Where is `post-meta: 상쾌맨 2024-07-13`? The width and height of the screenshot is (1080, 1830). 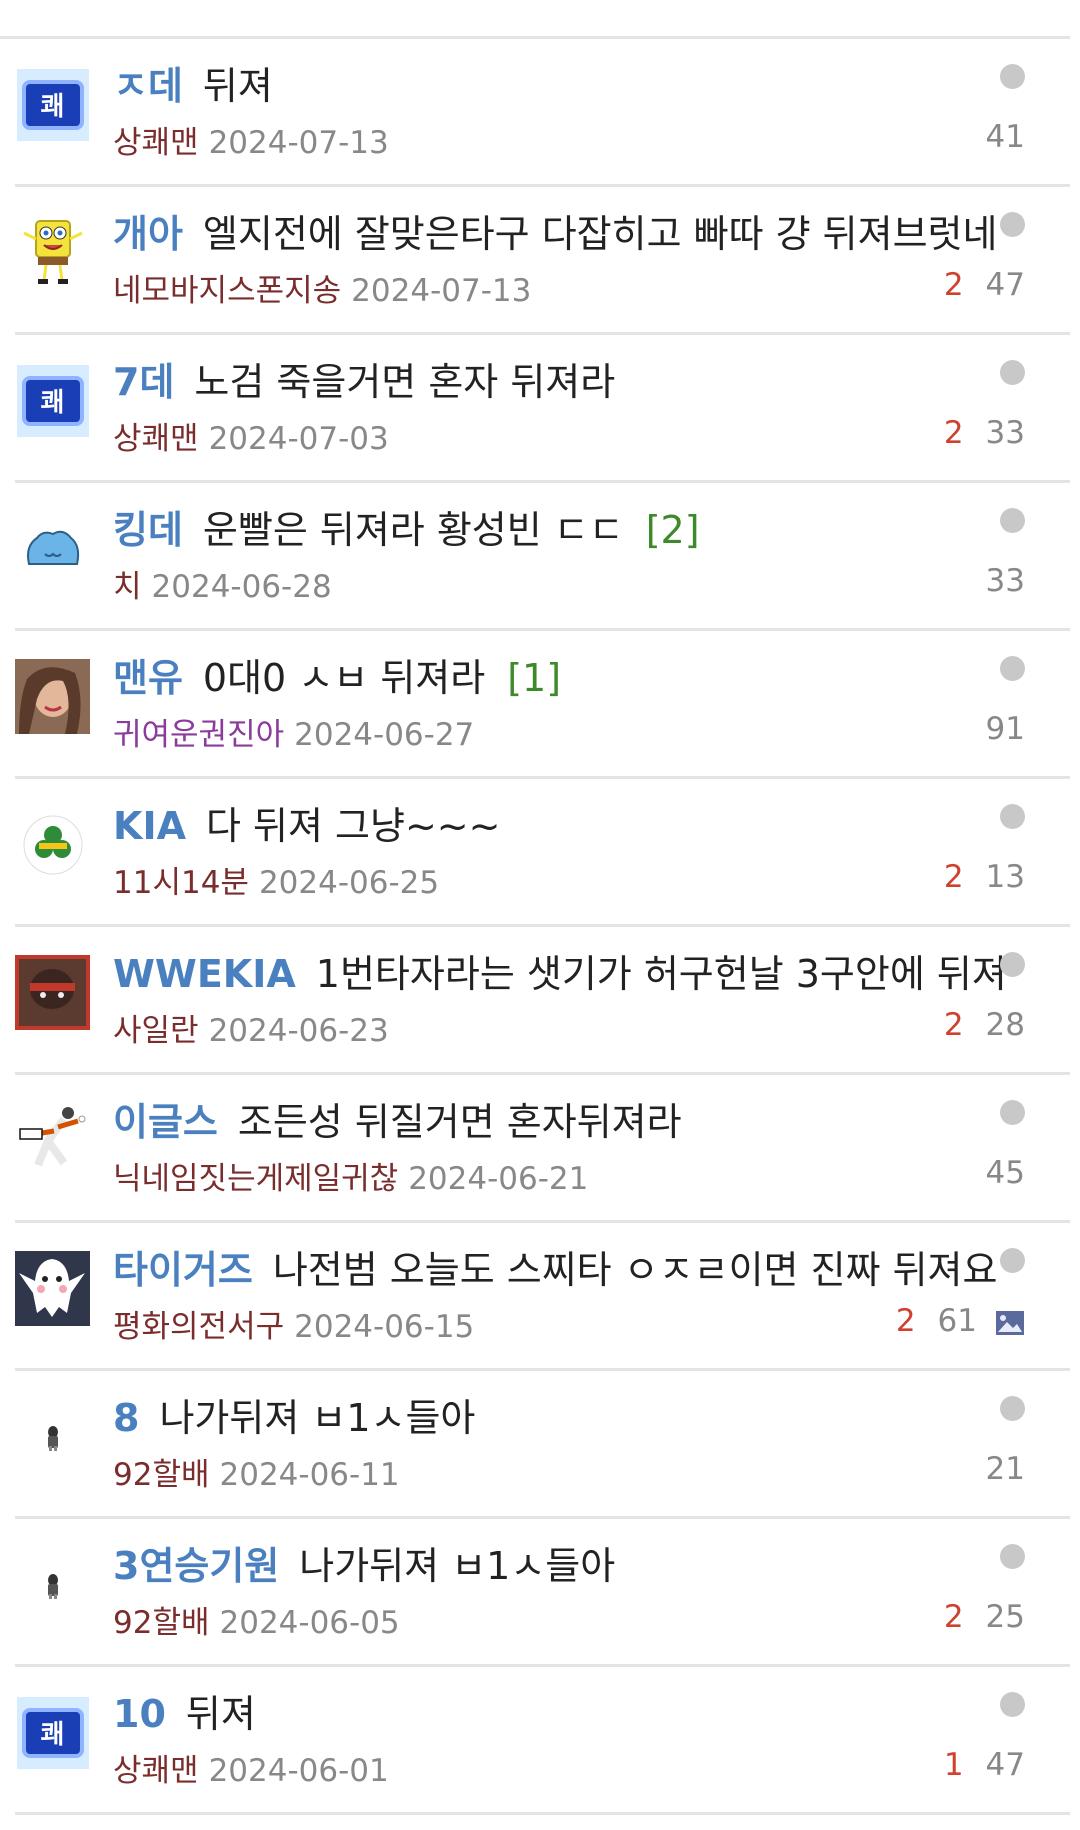 post-meta: 상쾌맨 2024-07-13 is located at coordinates (251, 143).